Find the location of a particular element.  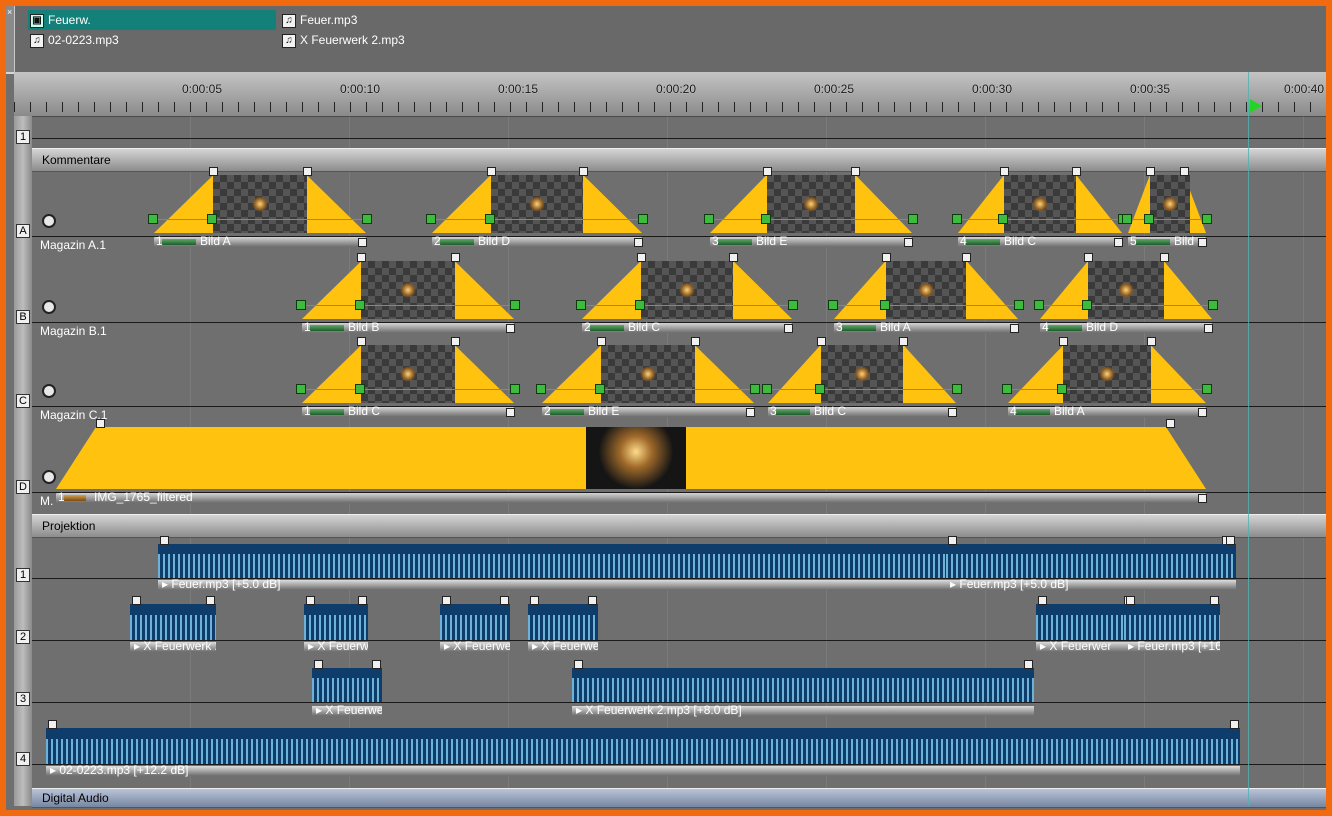

audio-track-number: 3 is located at coordinates (23, 699).